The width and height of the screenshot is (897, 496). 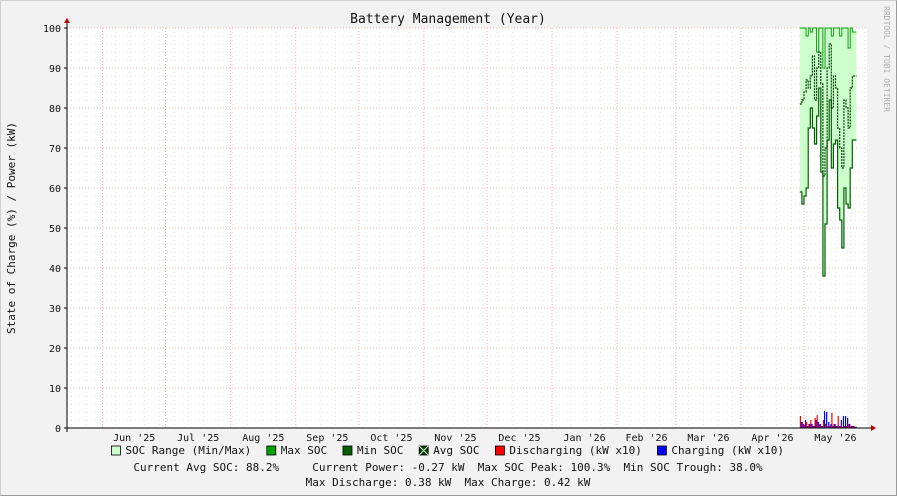 What do you see at coordinates (835, 438) in the screenshot?
I see `x-tick-label: May '26` at bounding box center [835, 438].